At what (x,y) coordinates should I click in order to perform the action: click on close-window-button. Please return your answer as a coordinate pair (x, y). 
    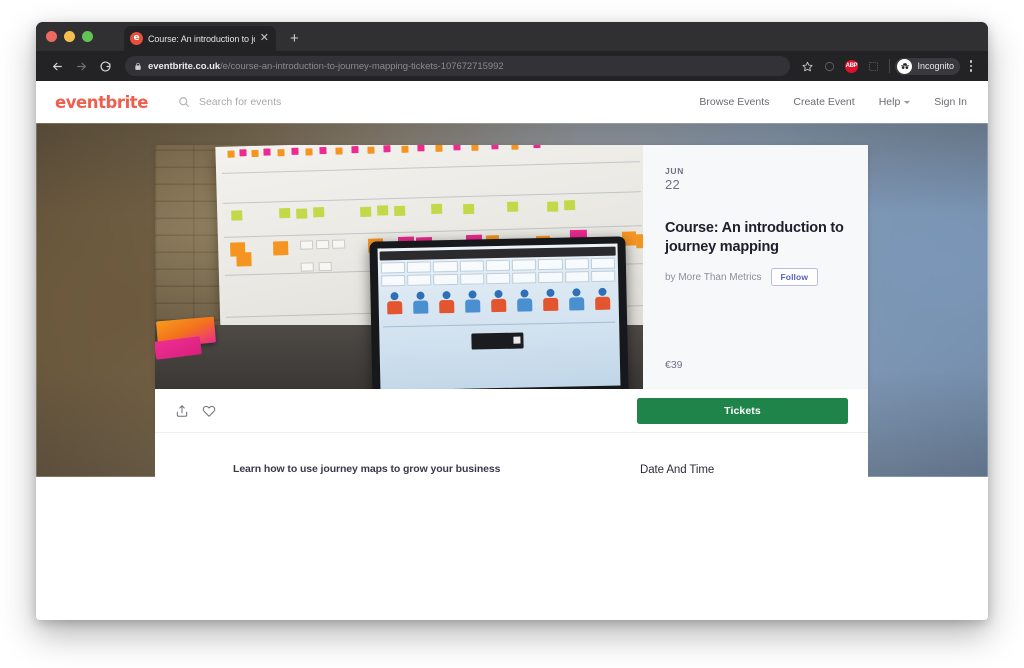
    Looking at the image, I should click on (51, 36).